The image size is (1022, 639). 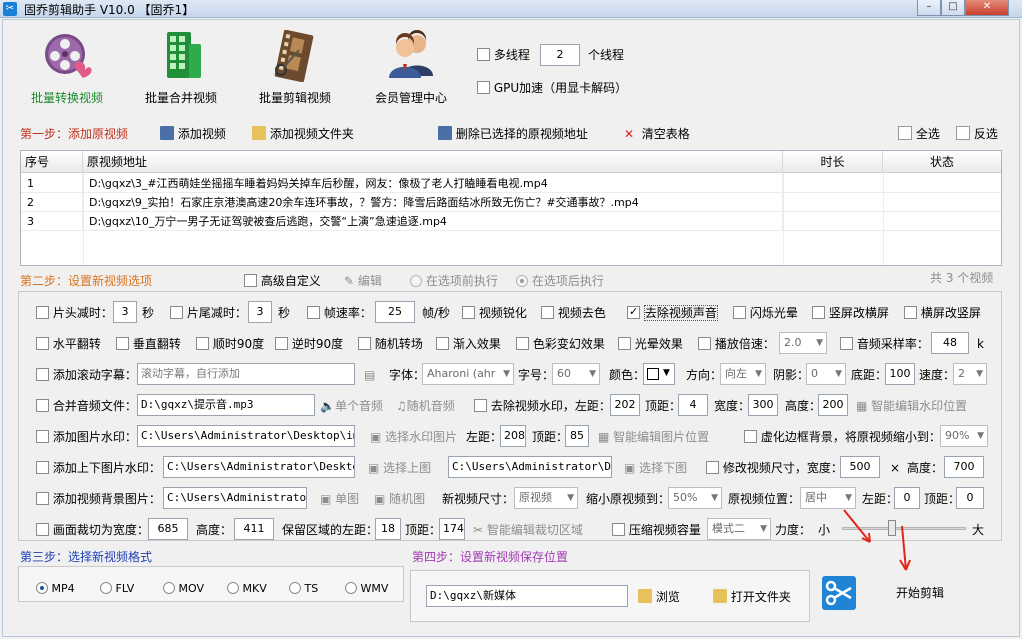 What do you see at coordinates (750, 436) in the screenshot?
I see `blur-border-checkbox` at bounding box center [750, 436].